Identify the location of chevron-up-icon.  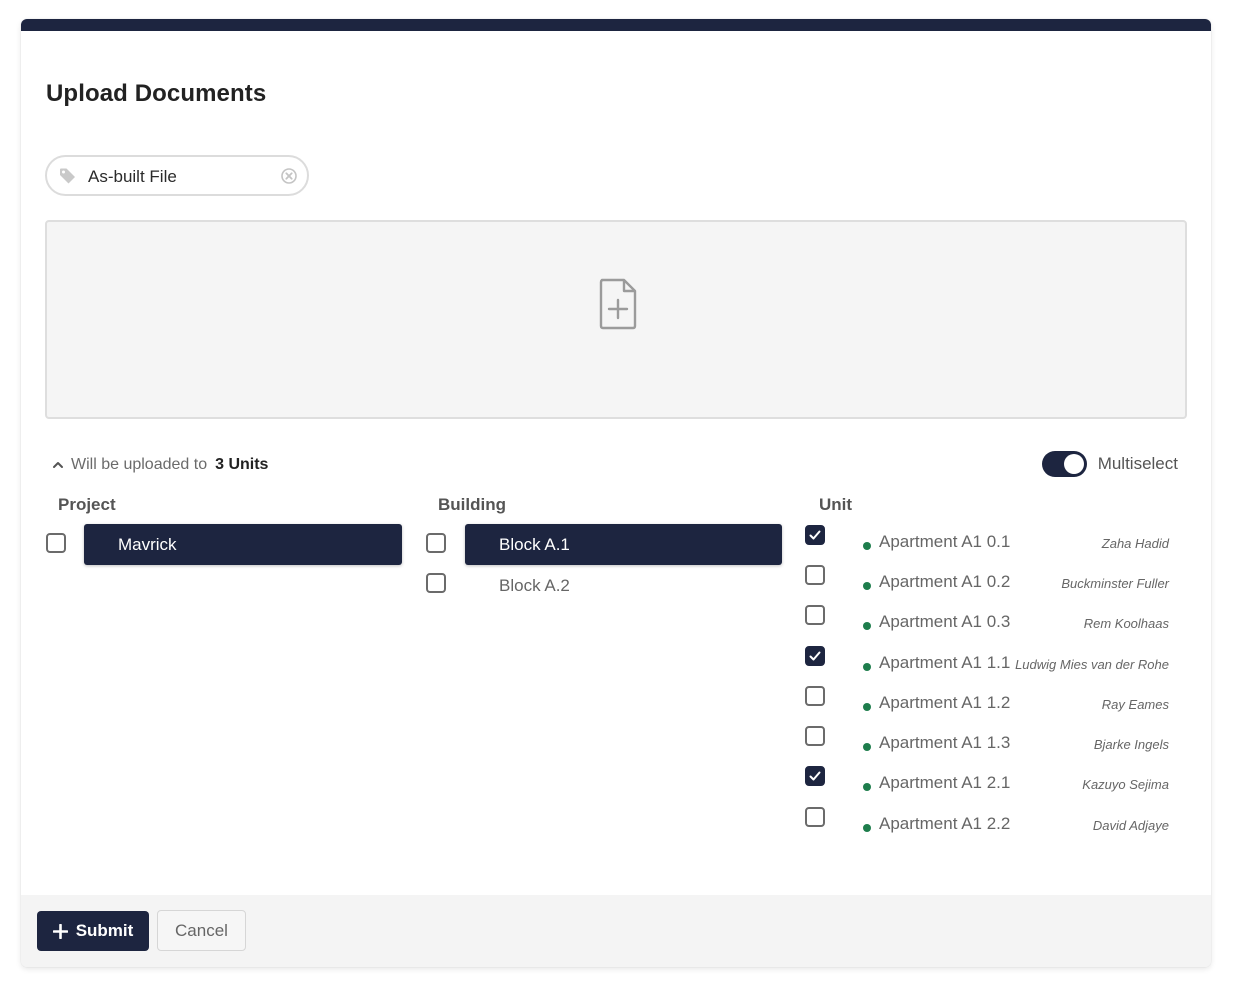
(58, 465).